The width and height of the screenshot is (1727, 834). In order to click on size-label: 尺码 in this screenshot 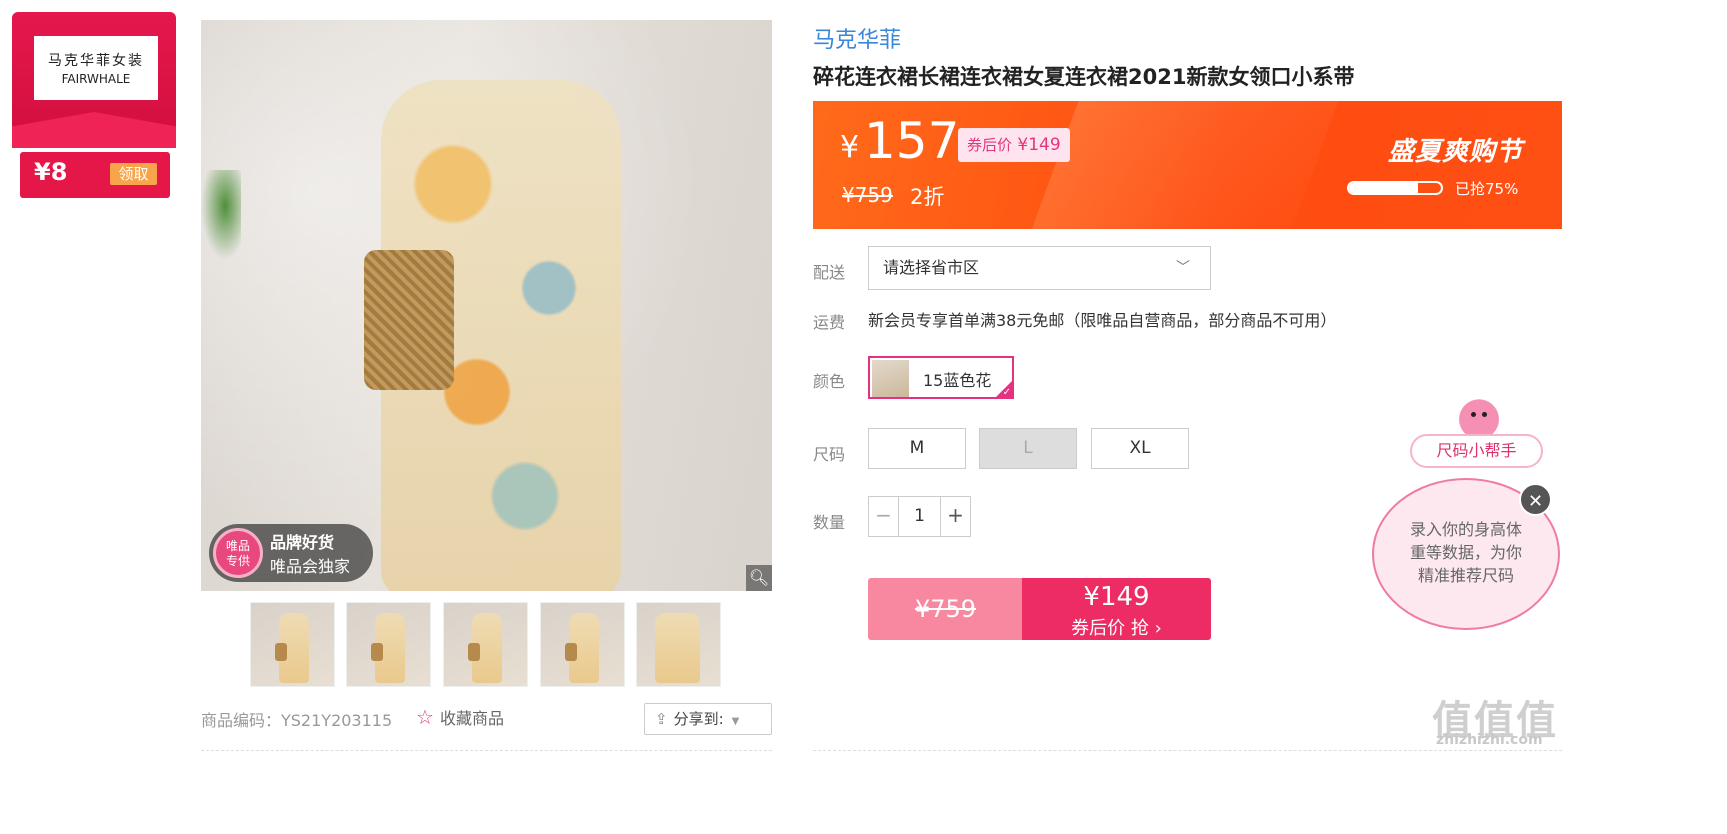, I will do `click(829, 454)`.